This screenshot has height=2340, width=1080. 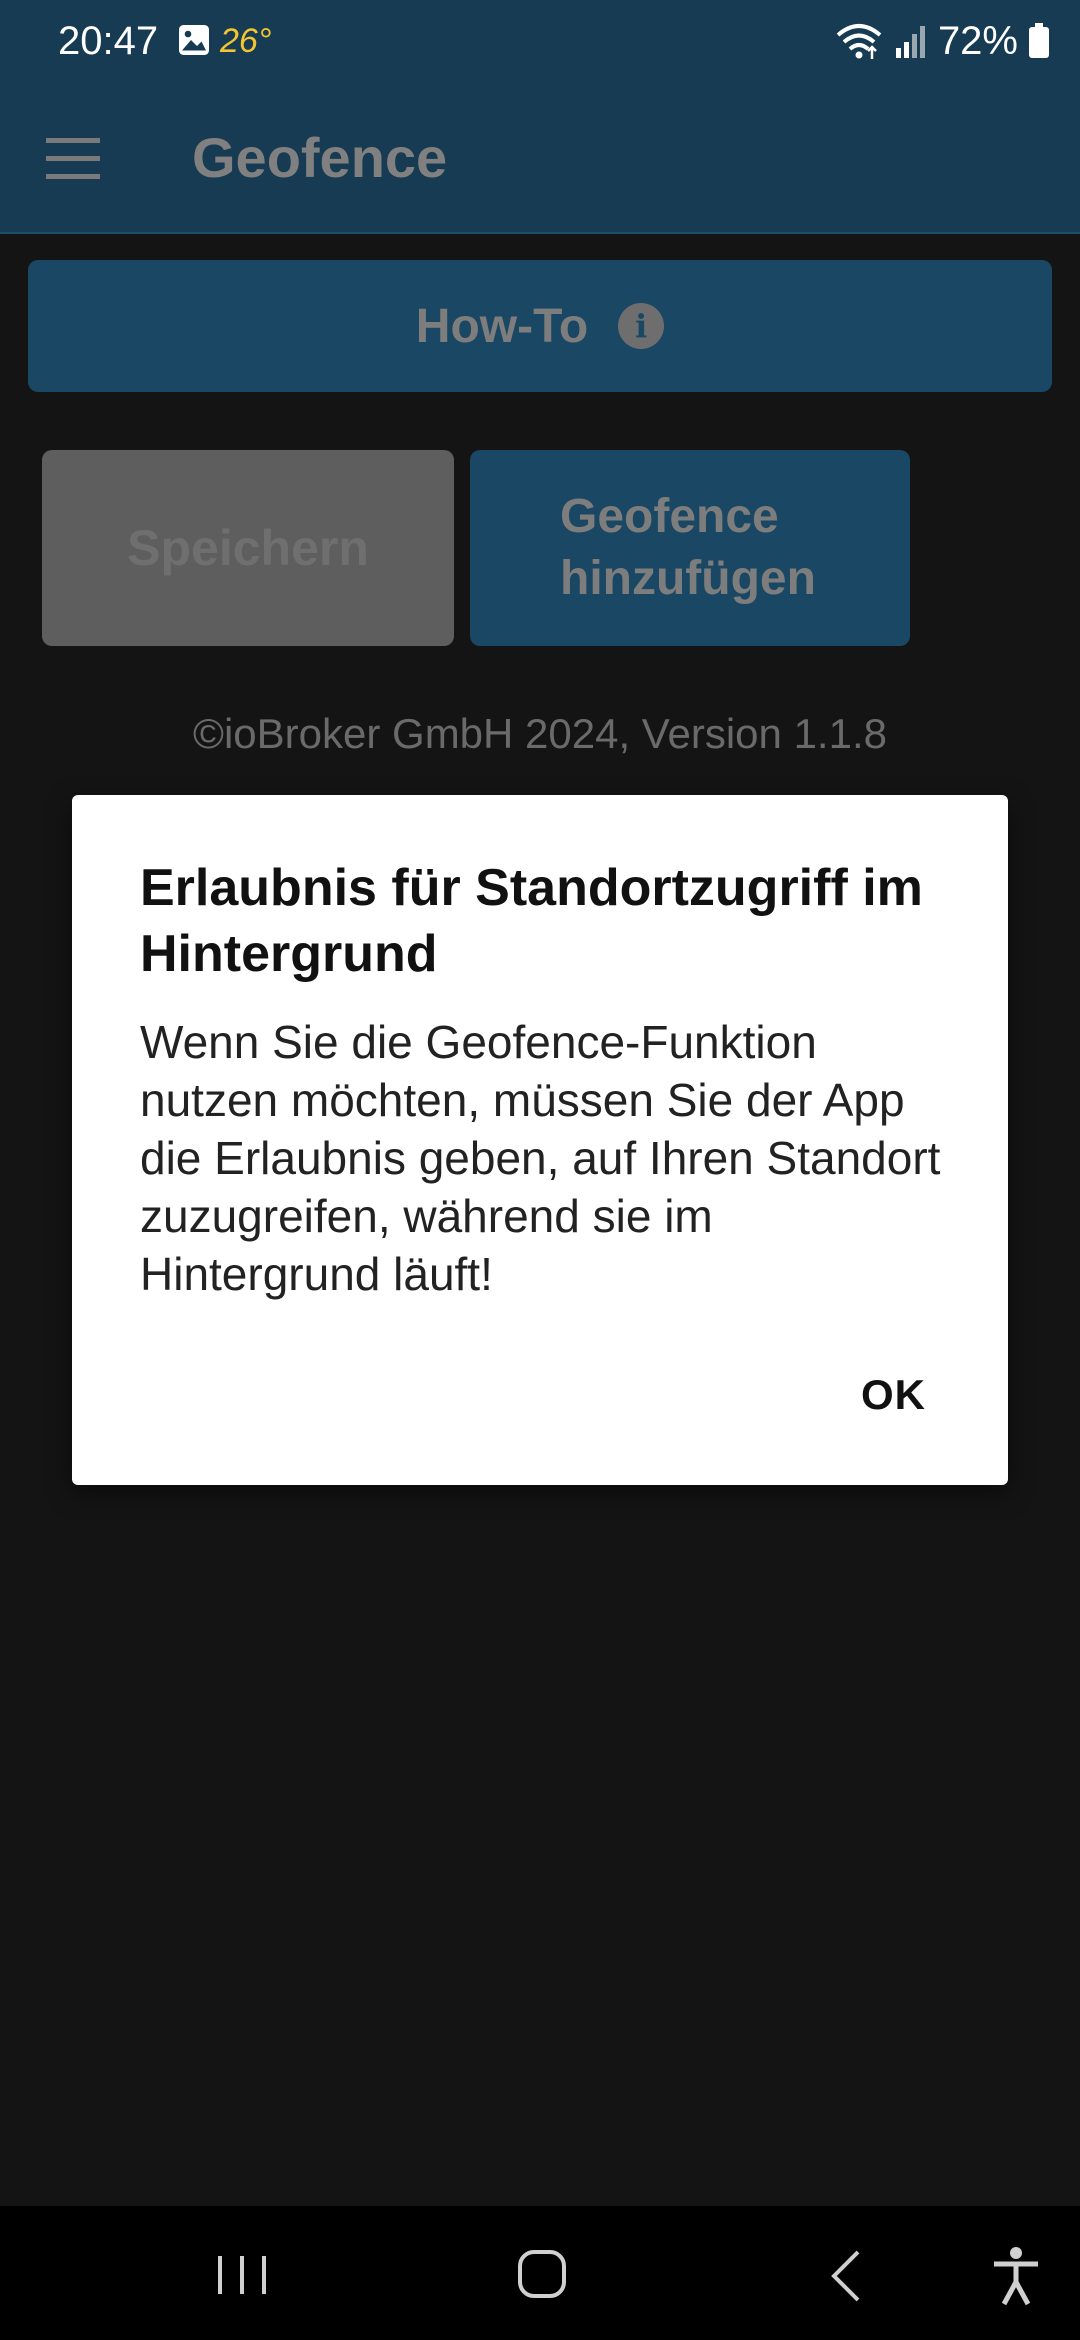 I want to click on add-geofence-label: Geofence hinzufügen, so click(x=688, y=547).